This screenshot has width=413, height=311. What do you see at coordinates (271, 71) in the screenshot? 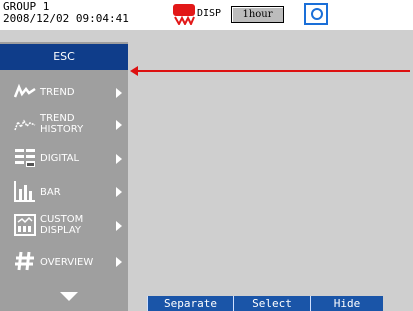
I see `pointer-line` at bounding box center [271, 71].